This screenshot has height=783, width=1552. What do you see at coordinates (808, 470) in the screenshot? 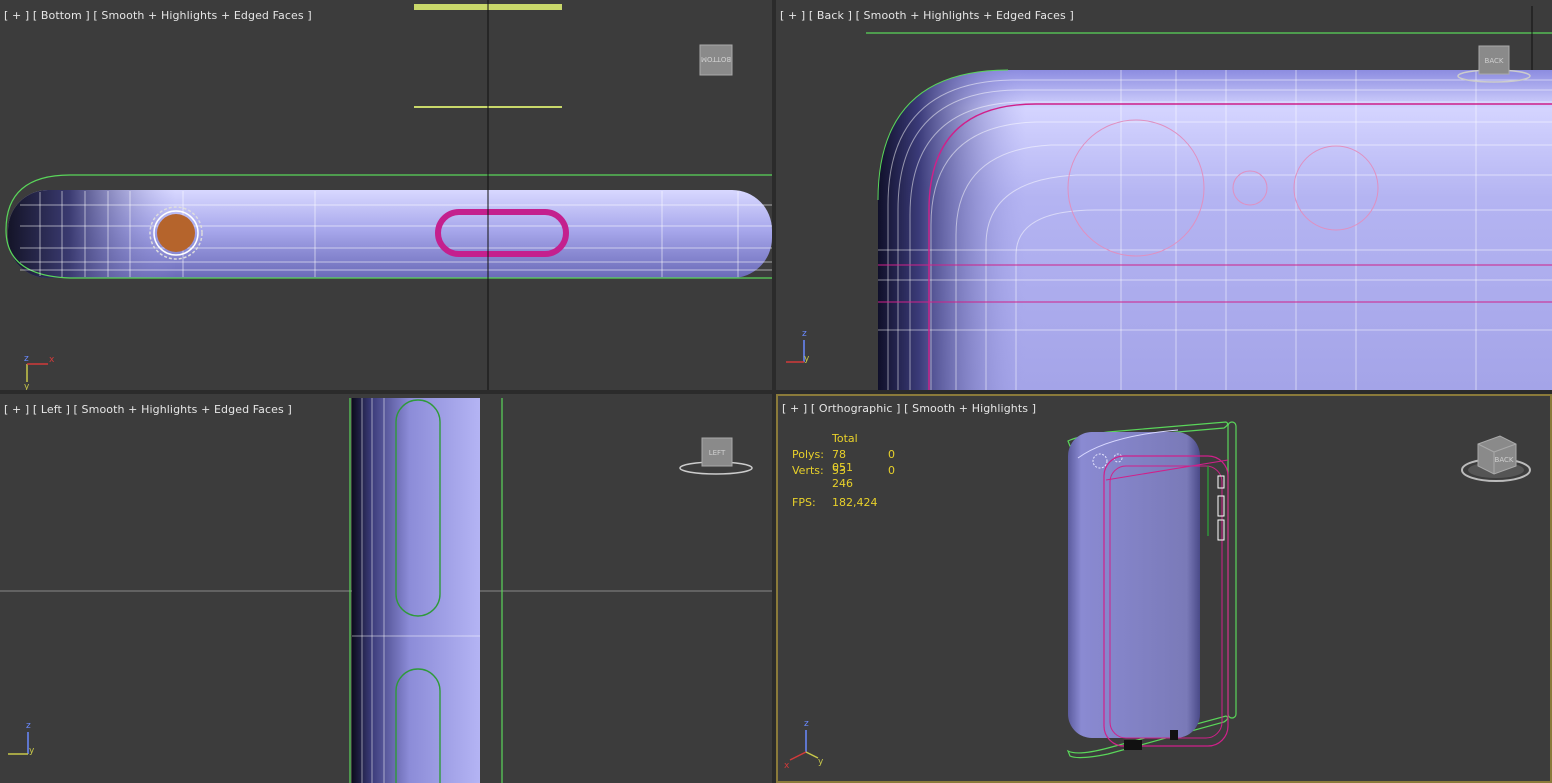
I see `verts-label: Verts:` at bounding box center [808, 470].